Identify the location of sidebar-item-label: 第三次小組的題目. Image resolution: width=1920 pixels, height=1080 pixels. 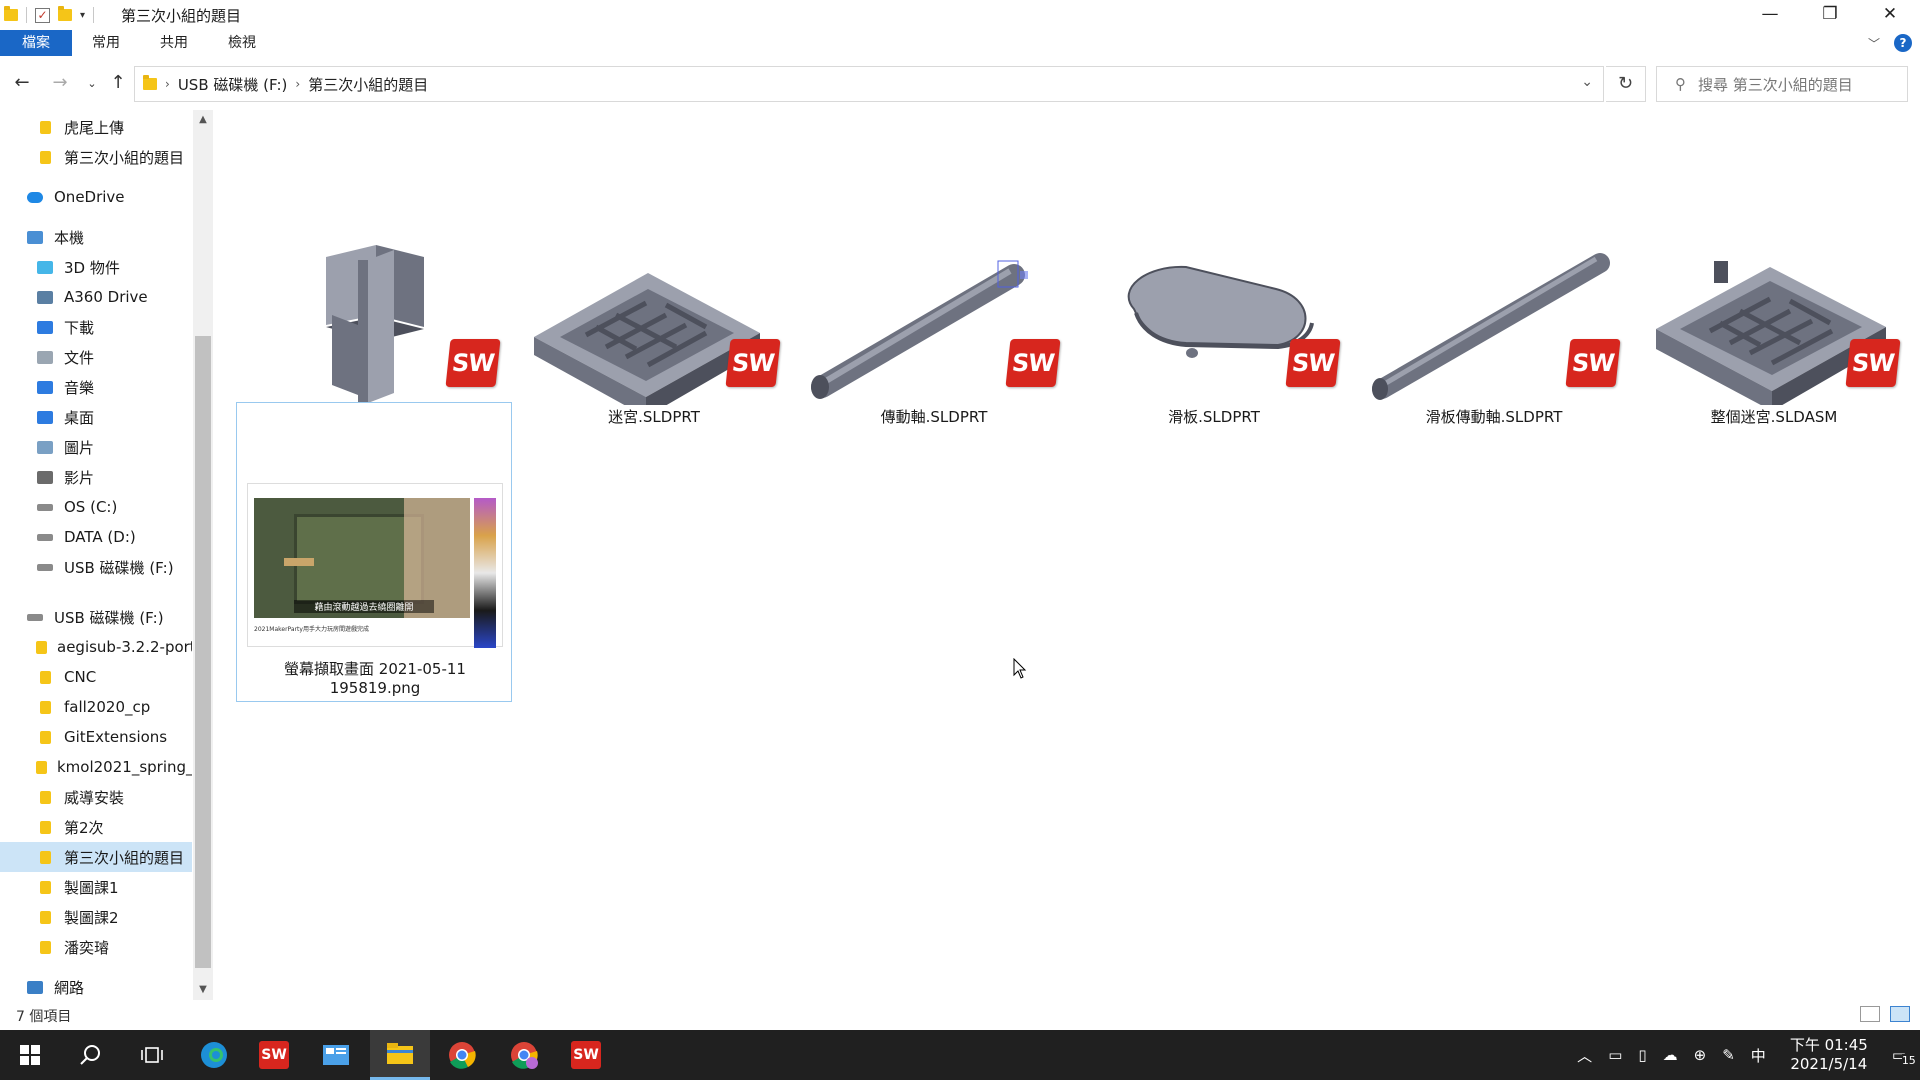
(124, 157).